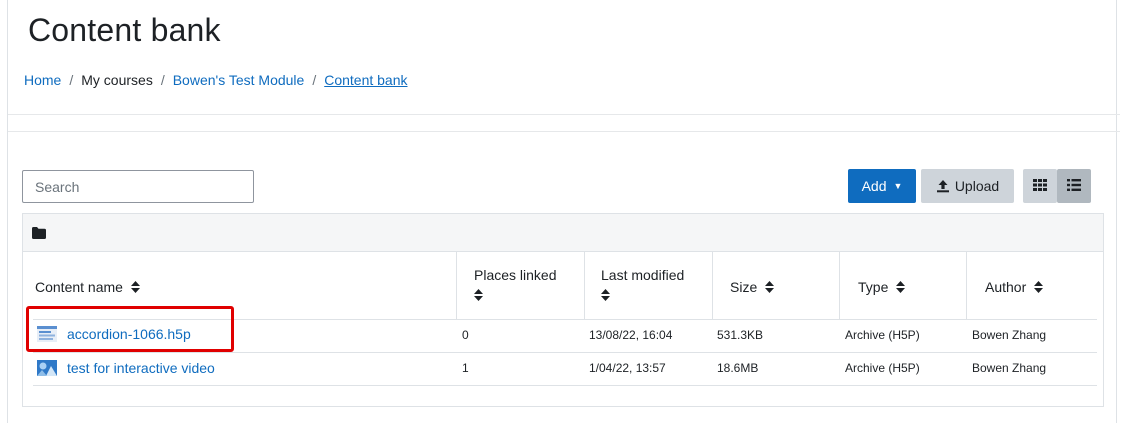 The image size is (1121, 423). I want to click on places-linked-value: 0, so click(465, 335).